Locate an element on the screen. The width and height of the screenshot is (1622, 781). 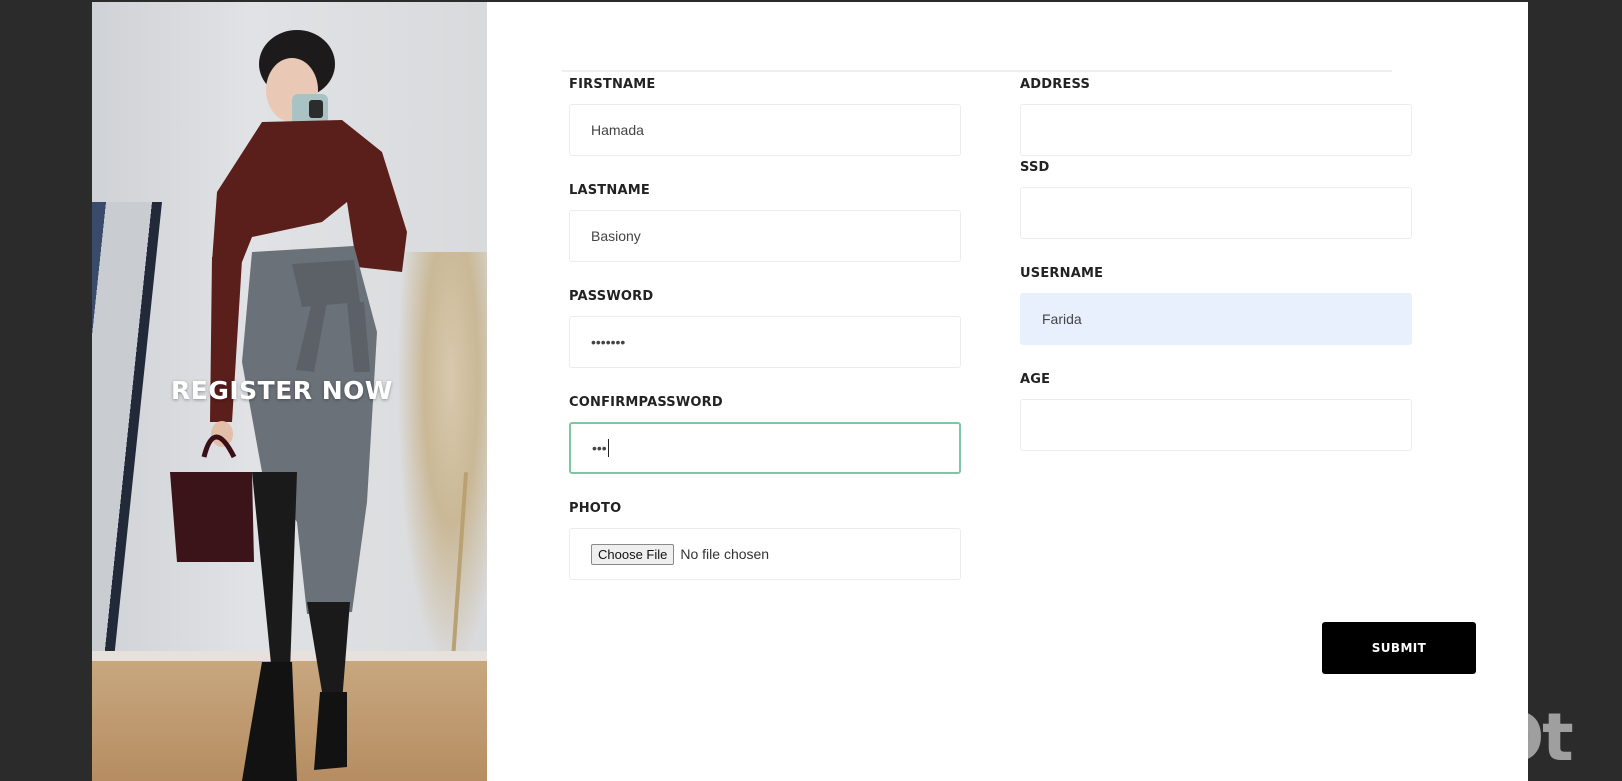
form-divider is located at coordinates (977, 71).